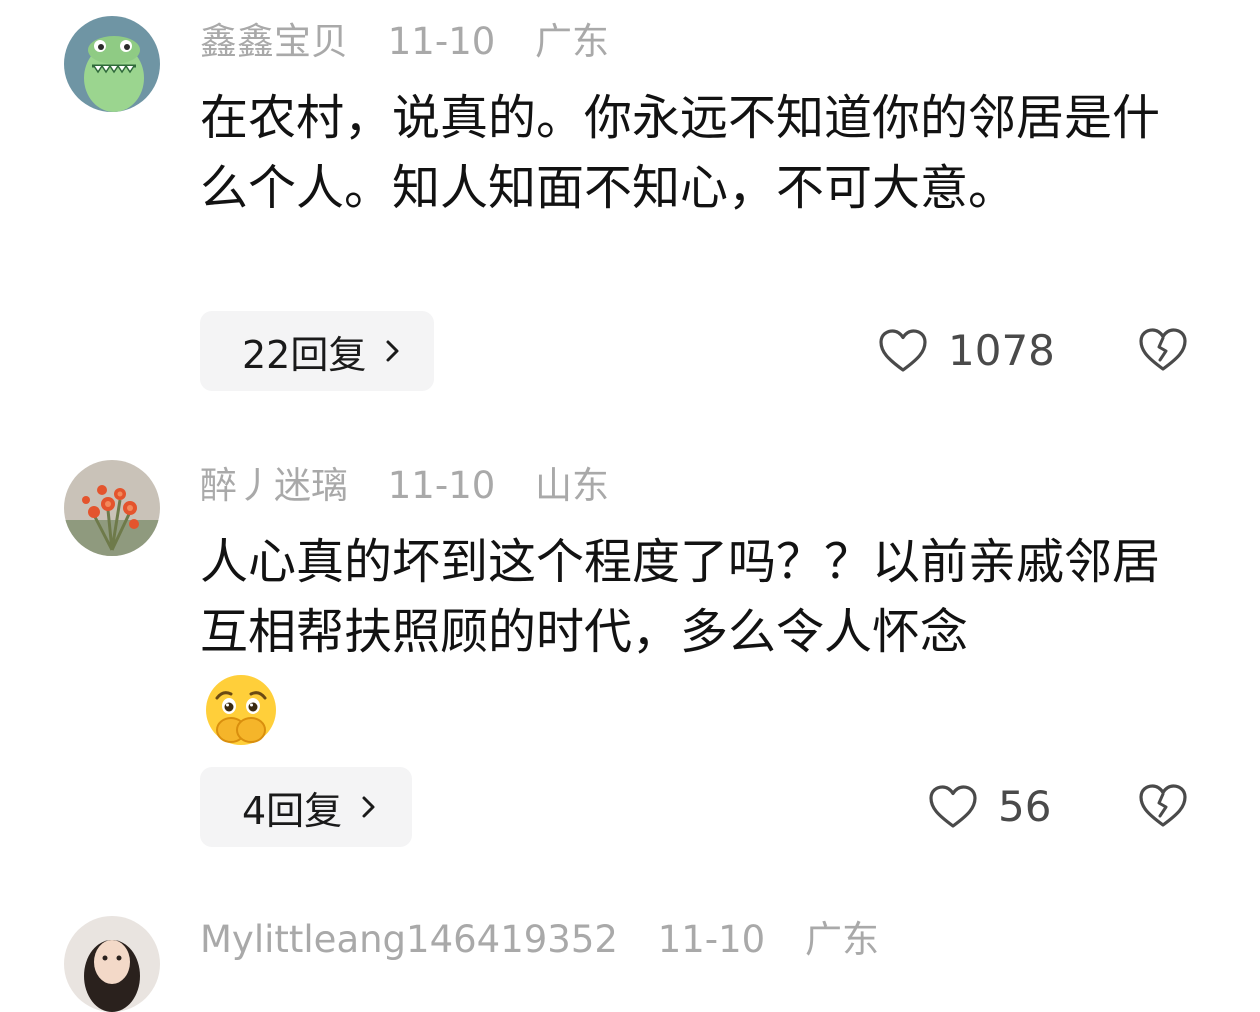 The image size is (1260, 1012). What do you see at coordinates (711, 939) in the screenshot?
I see `comment-date: 11-10` at bounding box center [711, 939].